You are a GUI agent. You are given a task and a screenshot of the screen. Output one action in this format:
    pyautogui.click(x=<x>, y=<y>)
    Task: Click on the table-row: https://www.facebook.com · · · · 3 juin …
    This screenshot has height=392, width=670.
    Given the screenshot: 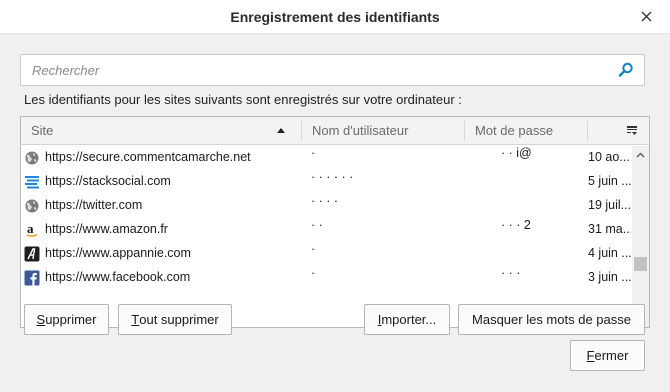 What is the action you would take?
    pyautogui.click(x=326, y=278)
    